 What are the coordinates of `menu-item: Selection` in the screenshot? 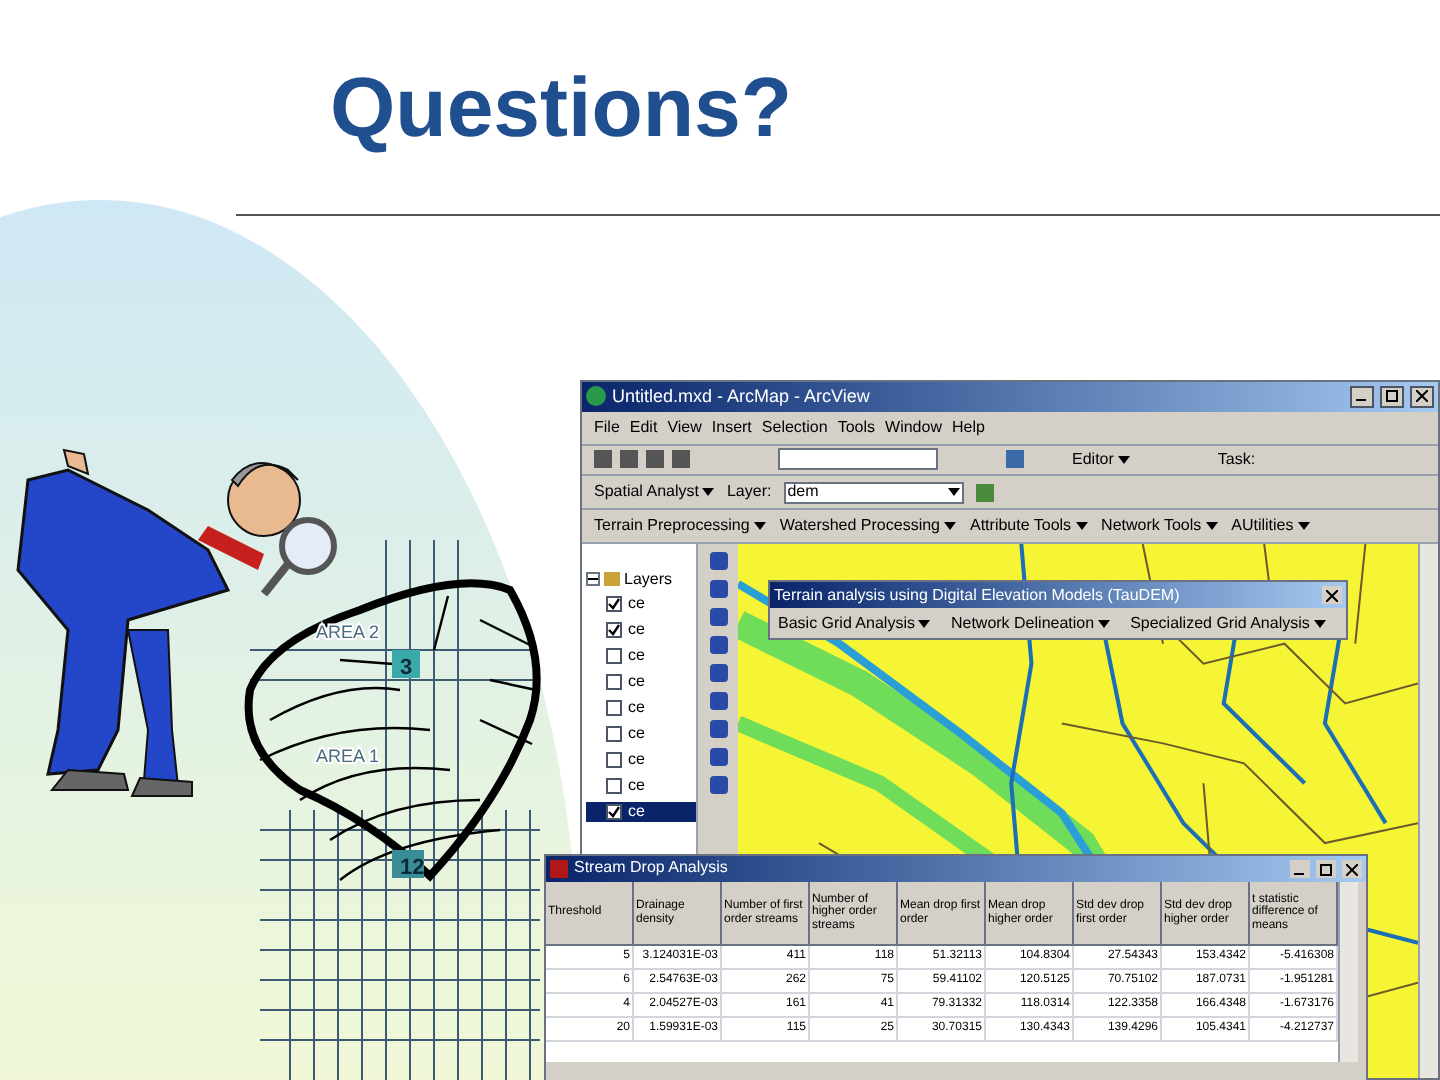 It's located at (794, 427).